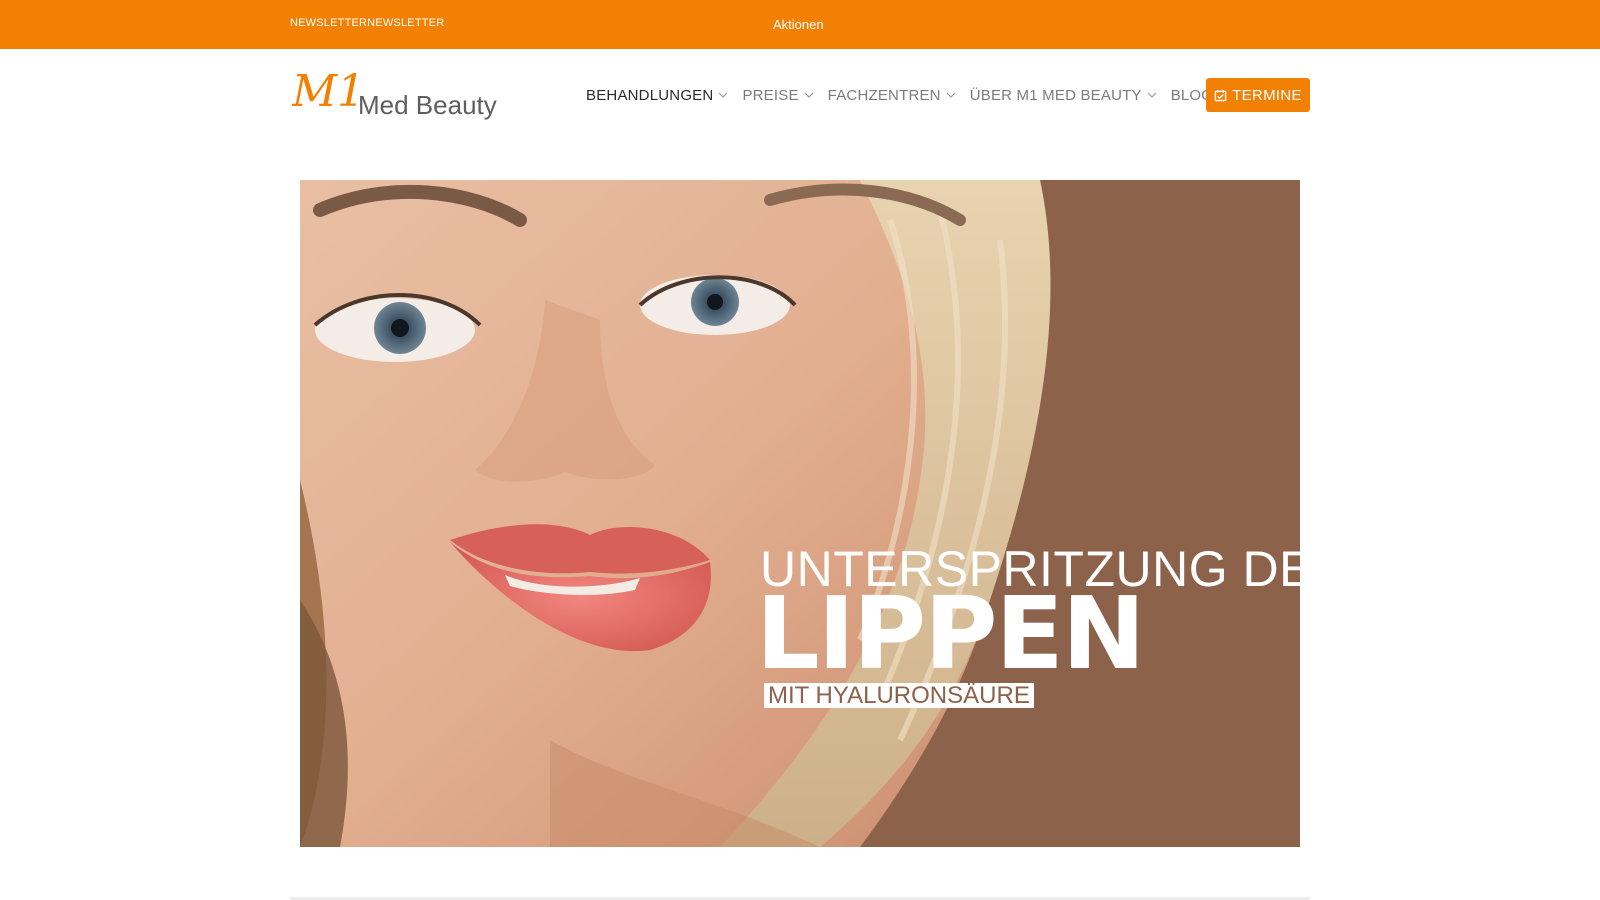  I want to click on nav-item-fachzentren: FACHZENTREN, so click(892, 95).